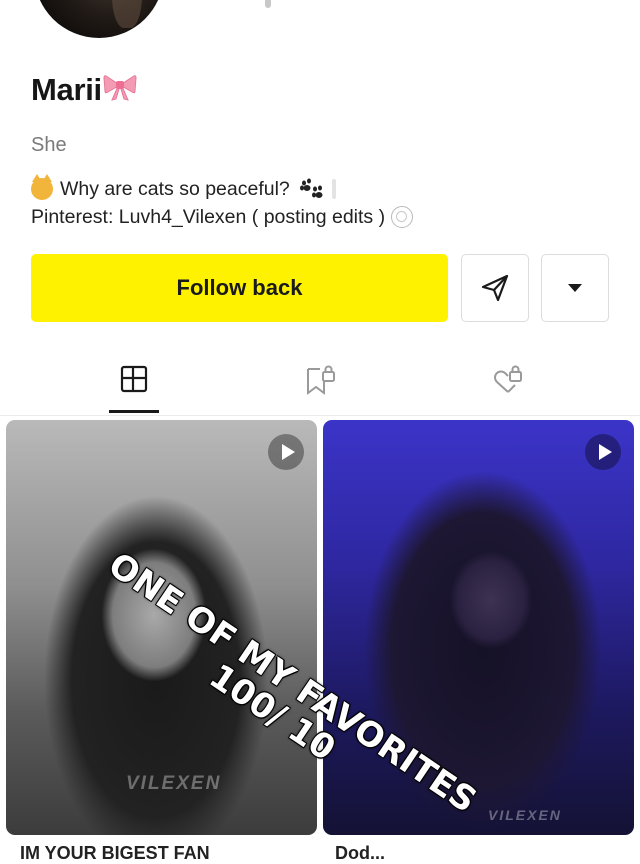 Image resolution: width=640 pixels, height=864 pixels. I want to click on spider-web-icon, so click(402, 217).